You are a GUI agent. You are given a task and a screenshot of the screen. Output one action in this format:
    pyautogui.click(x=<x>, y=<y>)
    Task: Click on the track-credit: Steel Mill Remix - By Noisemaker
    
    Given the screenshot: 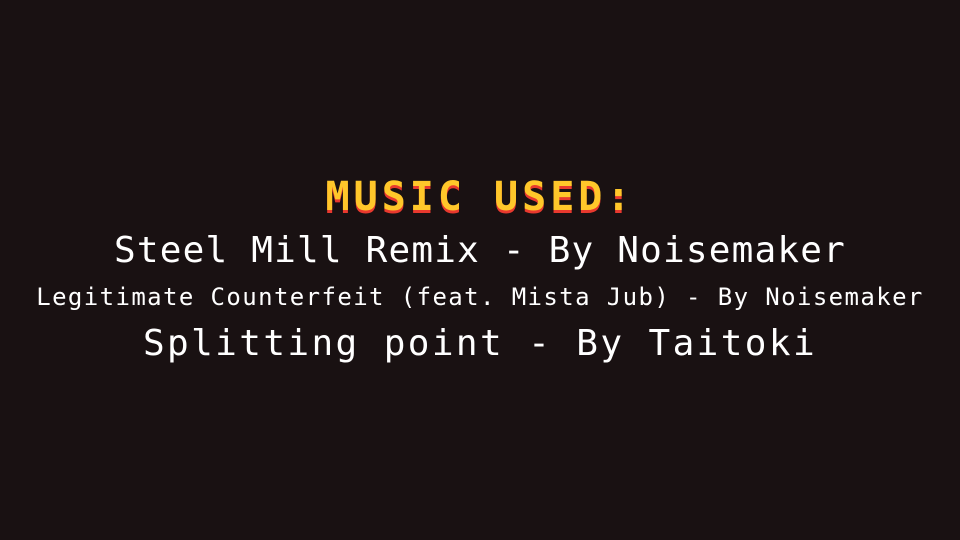 What is the action you would take?
    pyautogui.click(x=480, y=250)
    